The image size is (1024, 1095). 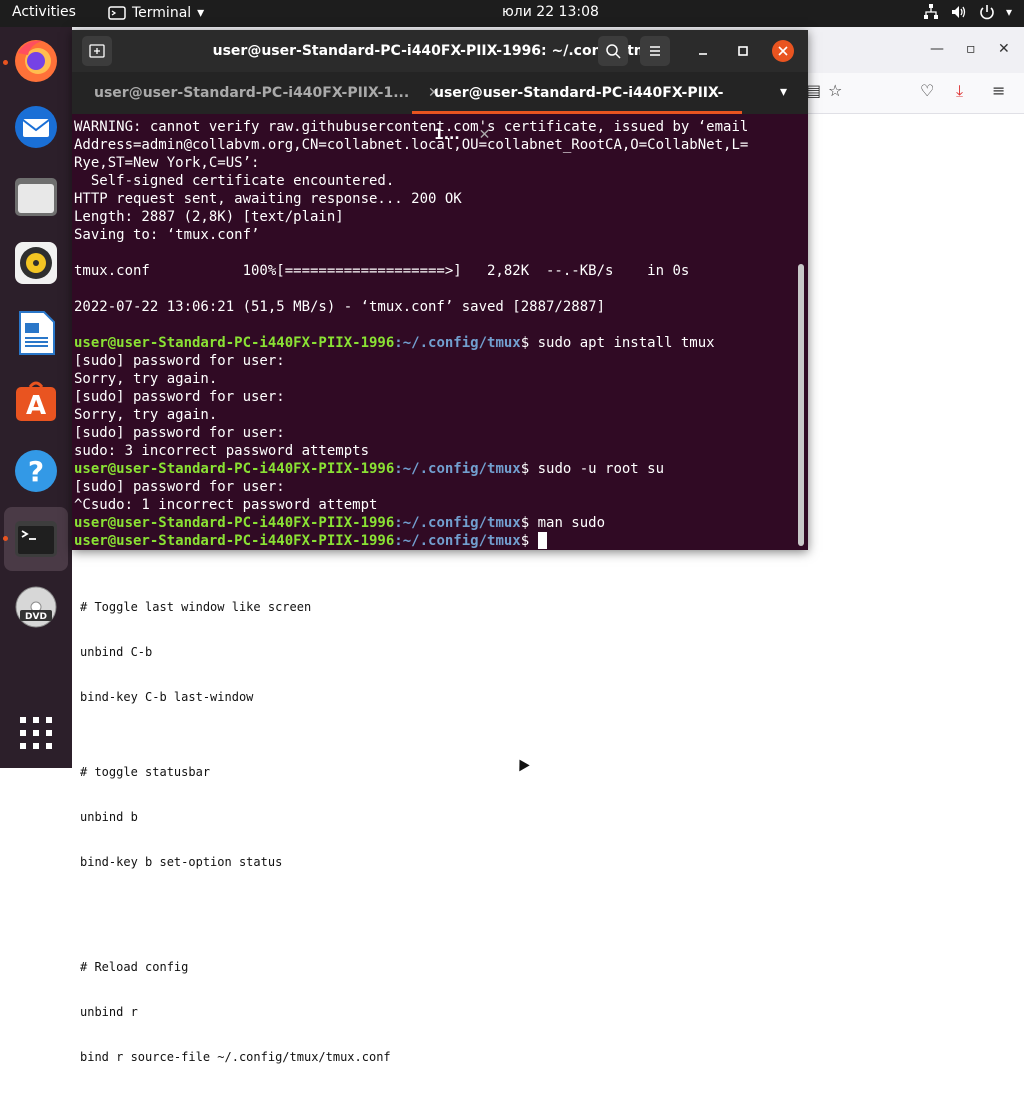 I want to click on top-bar: Activities Terminal ▾ юли 22 13:08 ▾, so click(x=512, y=13).